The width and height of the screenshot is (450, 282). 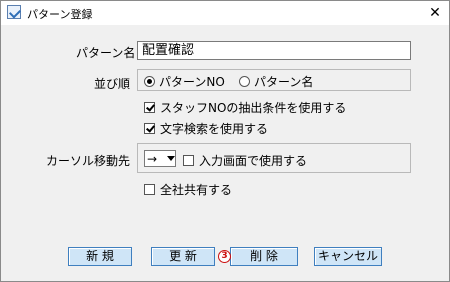 I want to click on pattern-name-input: 配置確認, so click(x=274, y=50).